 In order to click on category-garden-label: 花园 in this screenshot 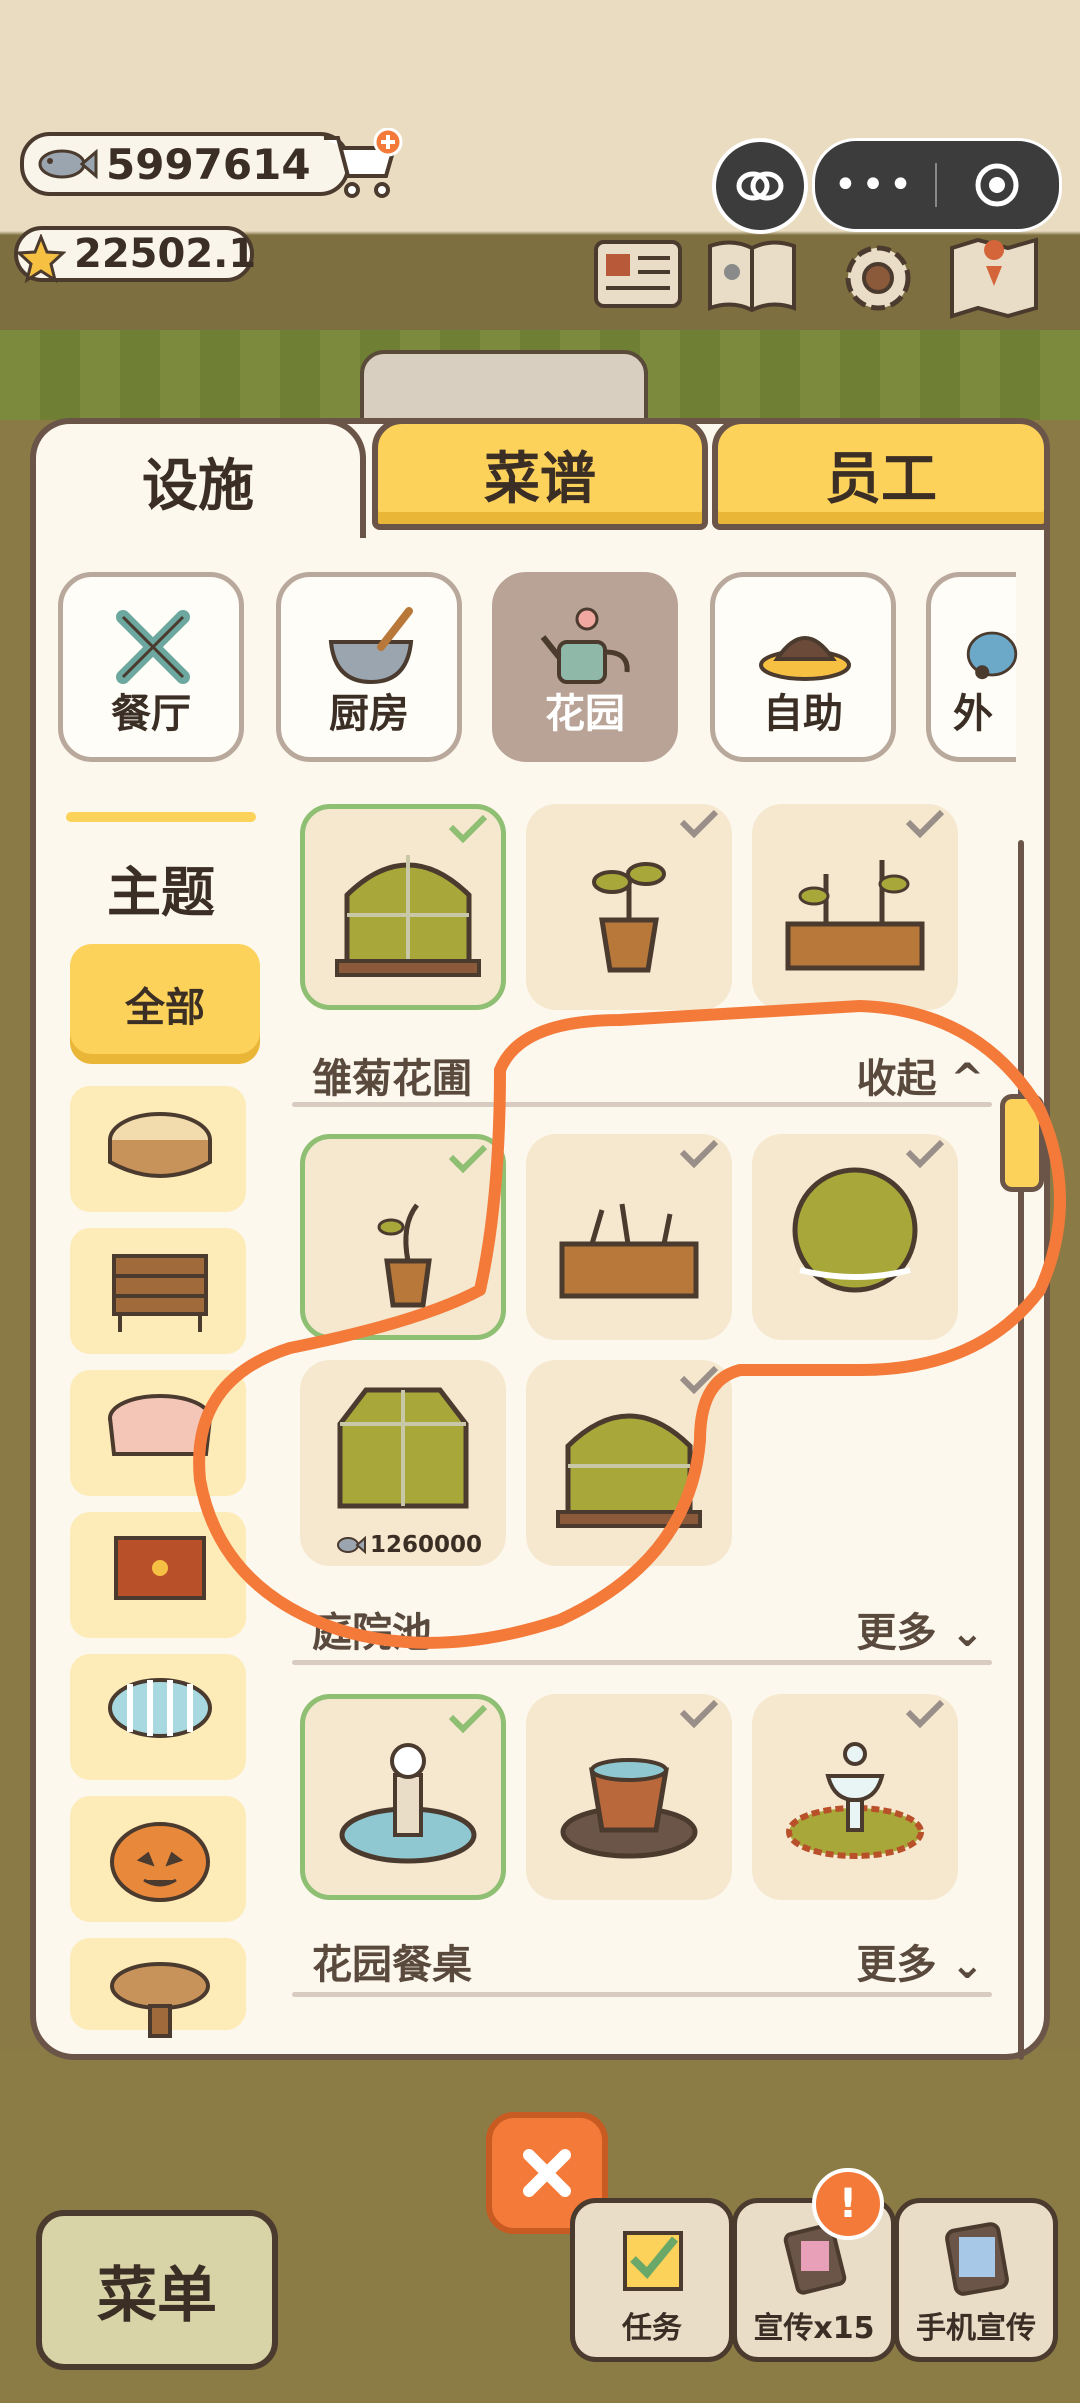, I will do `click(585, 714)`.